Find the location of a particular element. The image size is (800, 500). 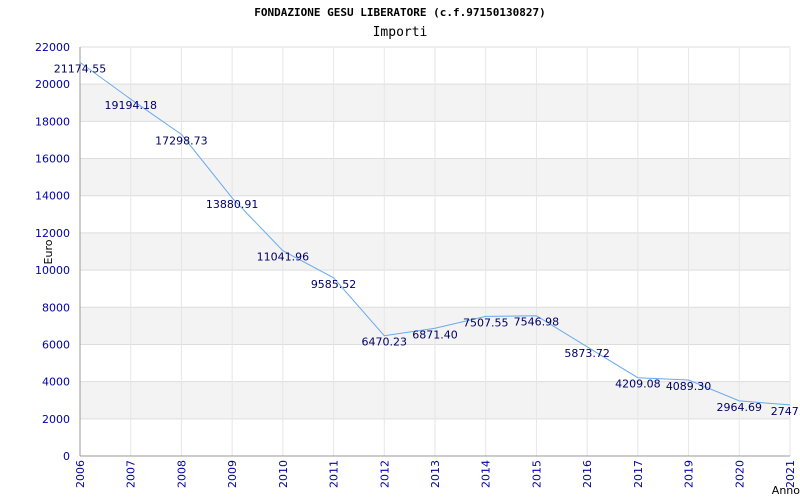

data-label: 9585.52 is located at coordinates (334, 284).